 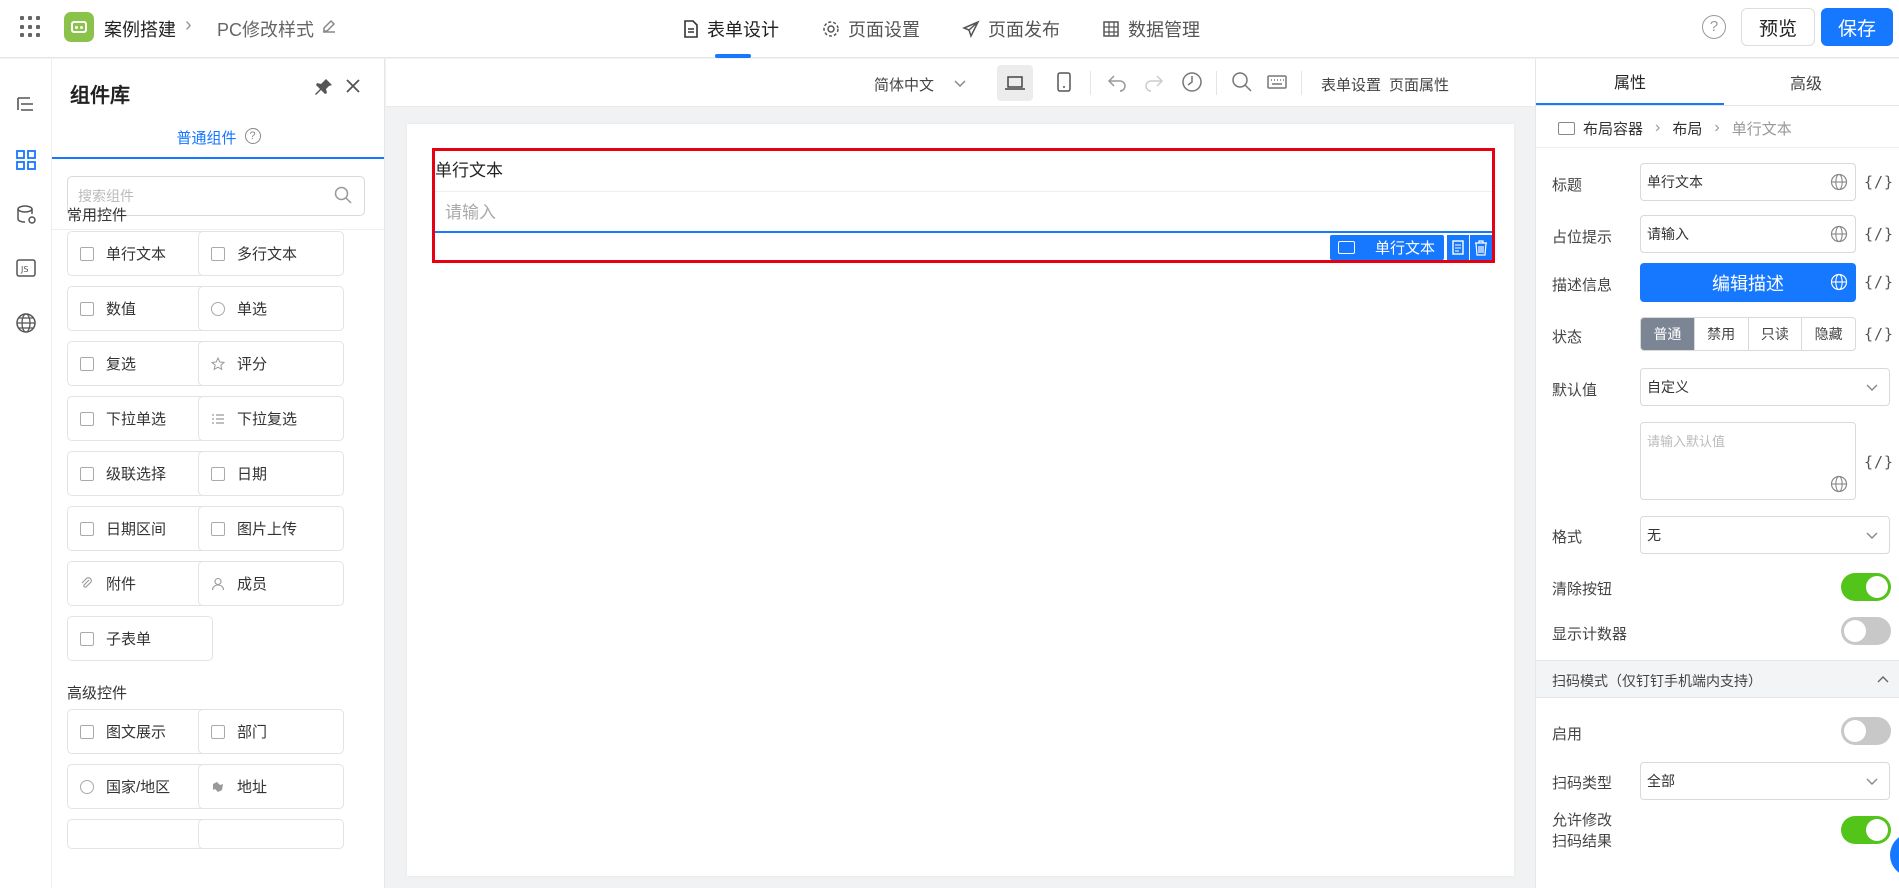 I want to click on tab-data-management: 数据管理, so click(x=1151, y=29).